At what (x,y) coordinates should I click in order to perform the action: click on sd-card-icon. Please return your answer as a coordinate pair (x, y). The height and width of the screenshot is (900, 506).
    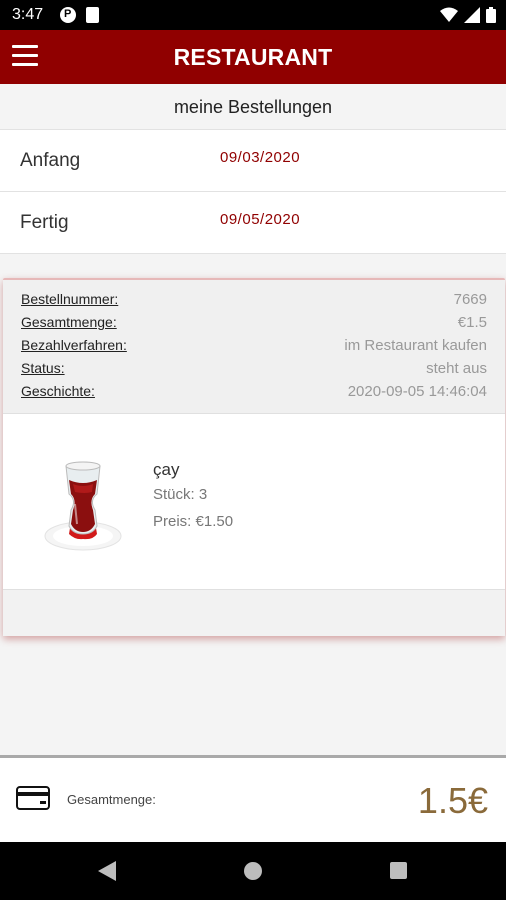
    Looking at the image, I should click on (92, 15).